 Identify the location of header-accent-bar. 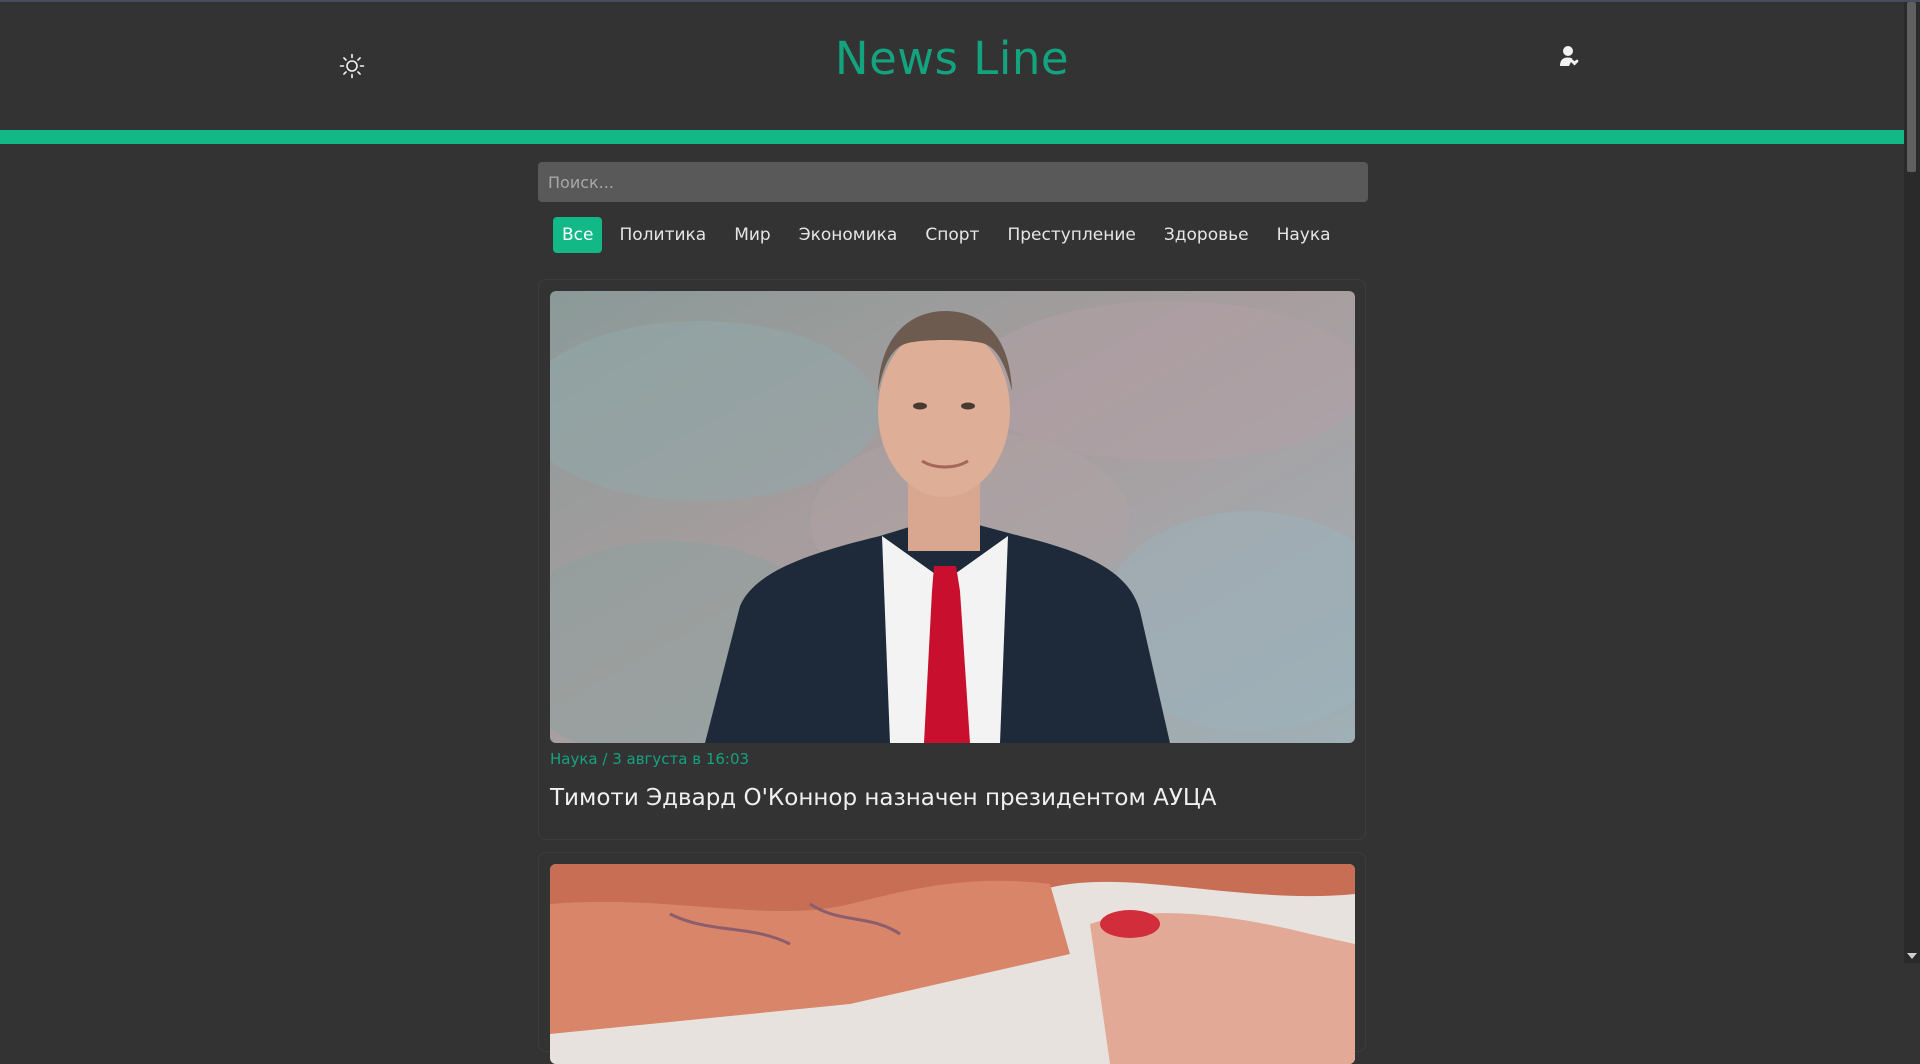
(952, 137).